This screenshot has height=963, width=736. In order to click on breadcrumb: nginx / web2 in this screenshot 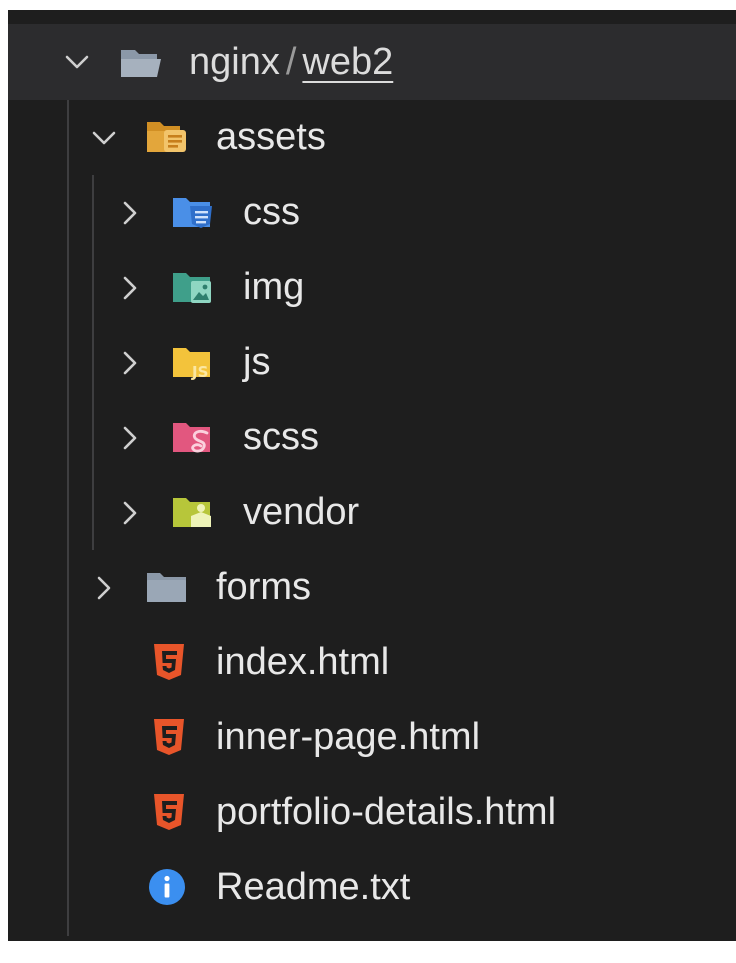, I will do `click(291, 62)`.